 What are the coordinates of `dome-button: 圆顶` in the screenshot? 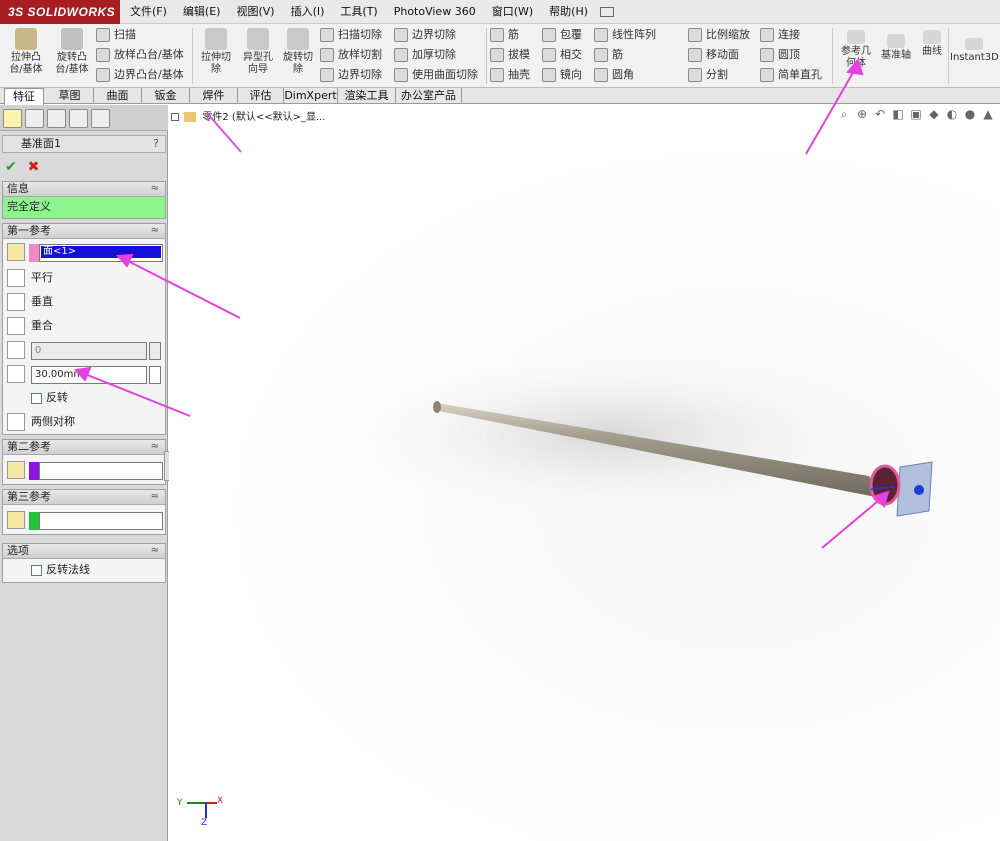 It's located at (780, 55).